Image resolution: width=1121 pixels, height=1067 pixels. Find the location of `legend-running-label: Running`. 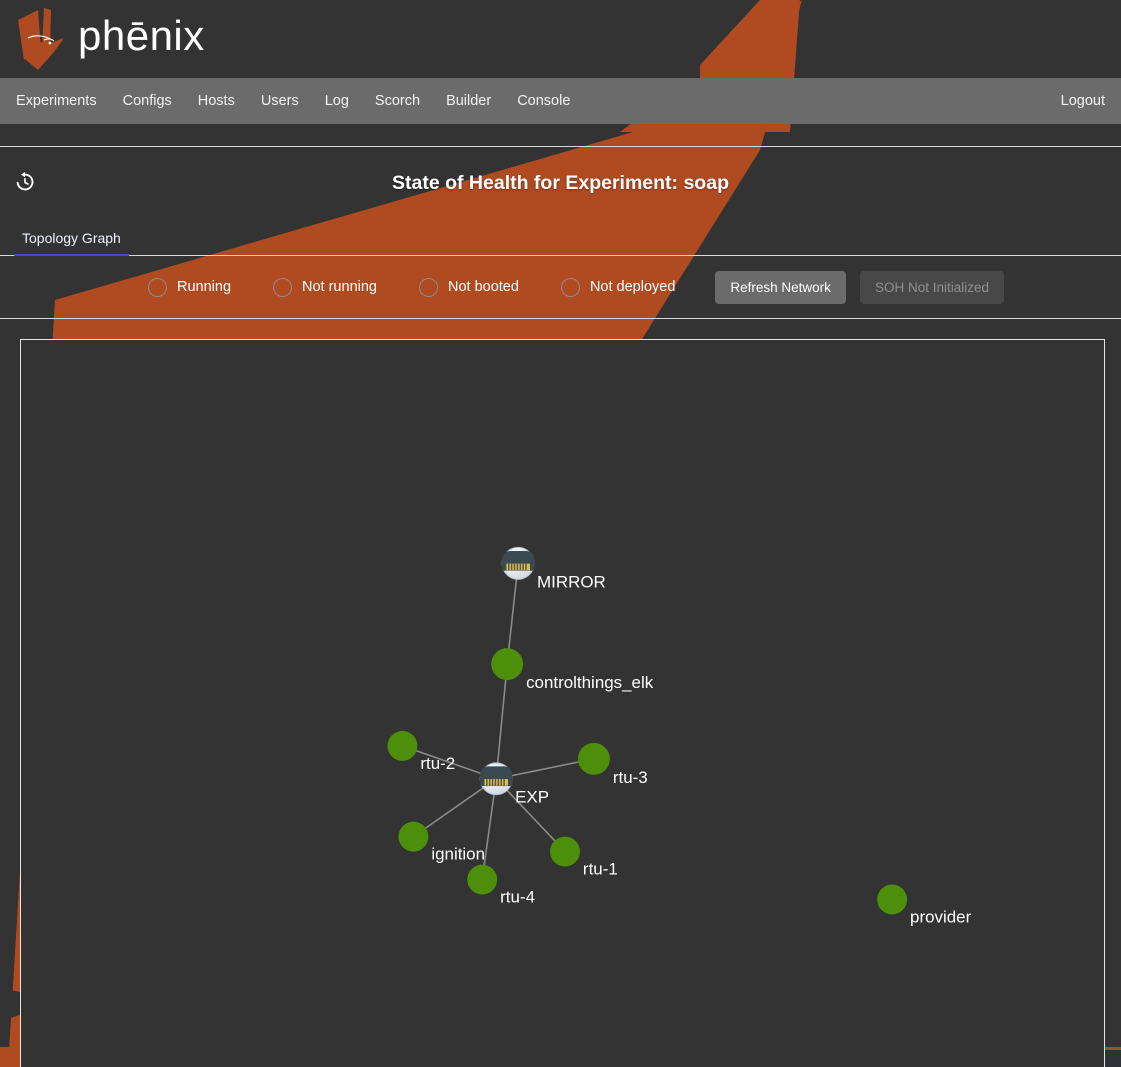

legend-running-label: Running is located at coordinates (204, 287).